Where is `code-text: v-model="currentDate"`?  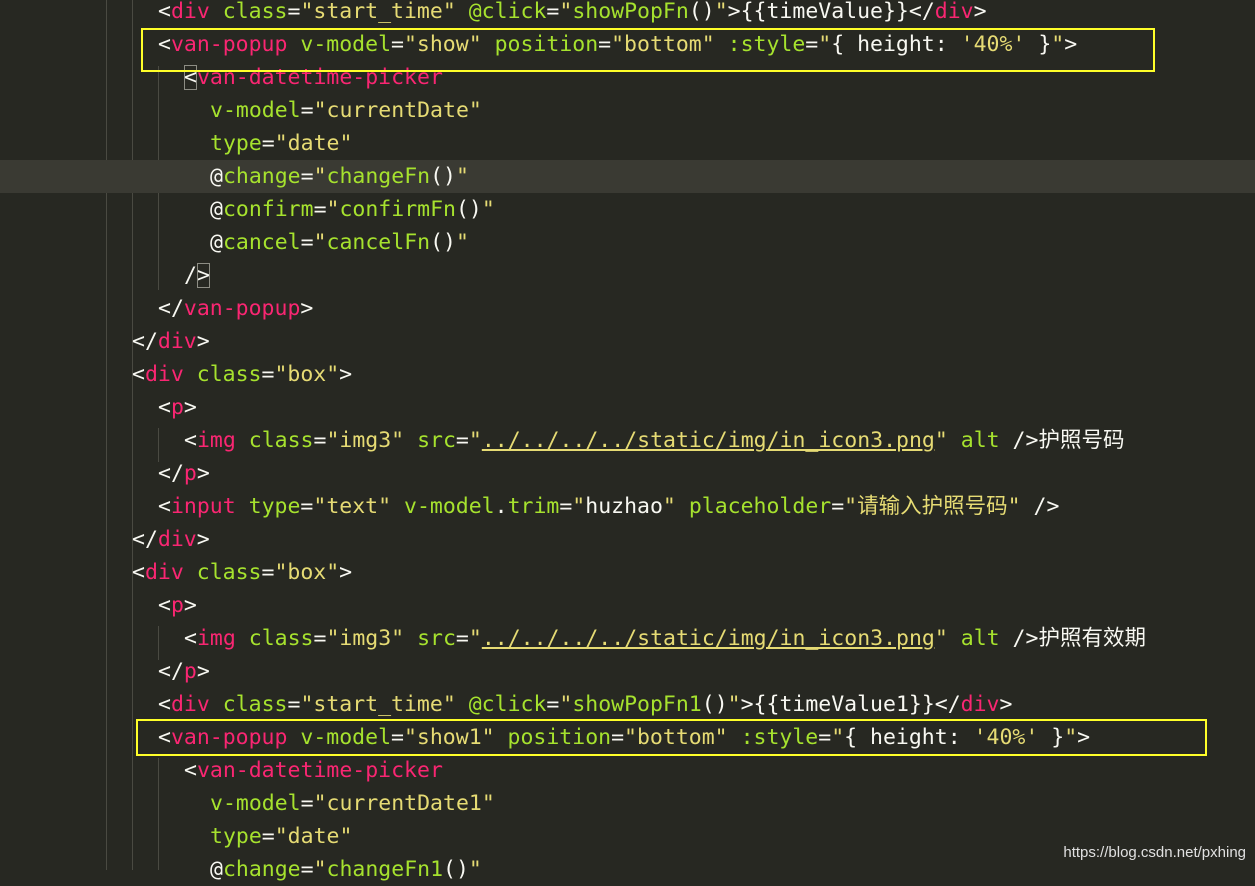 code-text: v-model="currentDate" is located at coordinates (346, 110).